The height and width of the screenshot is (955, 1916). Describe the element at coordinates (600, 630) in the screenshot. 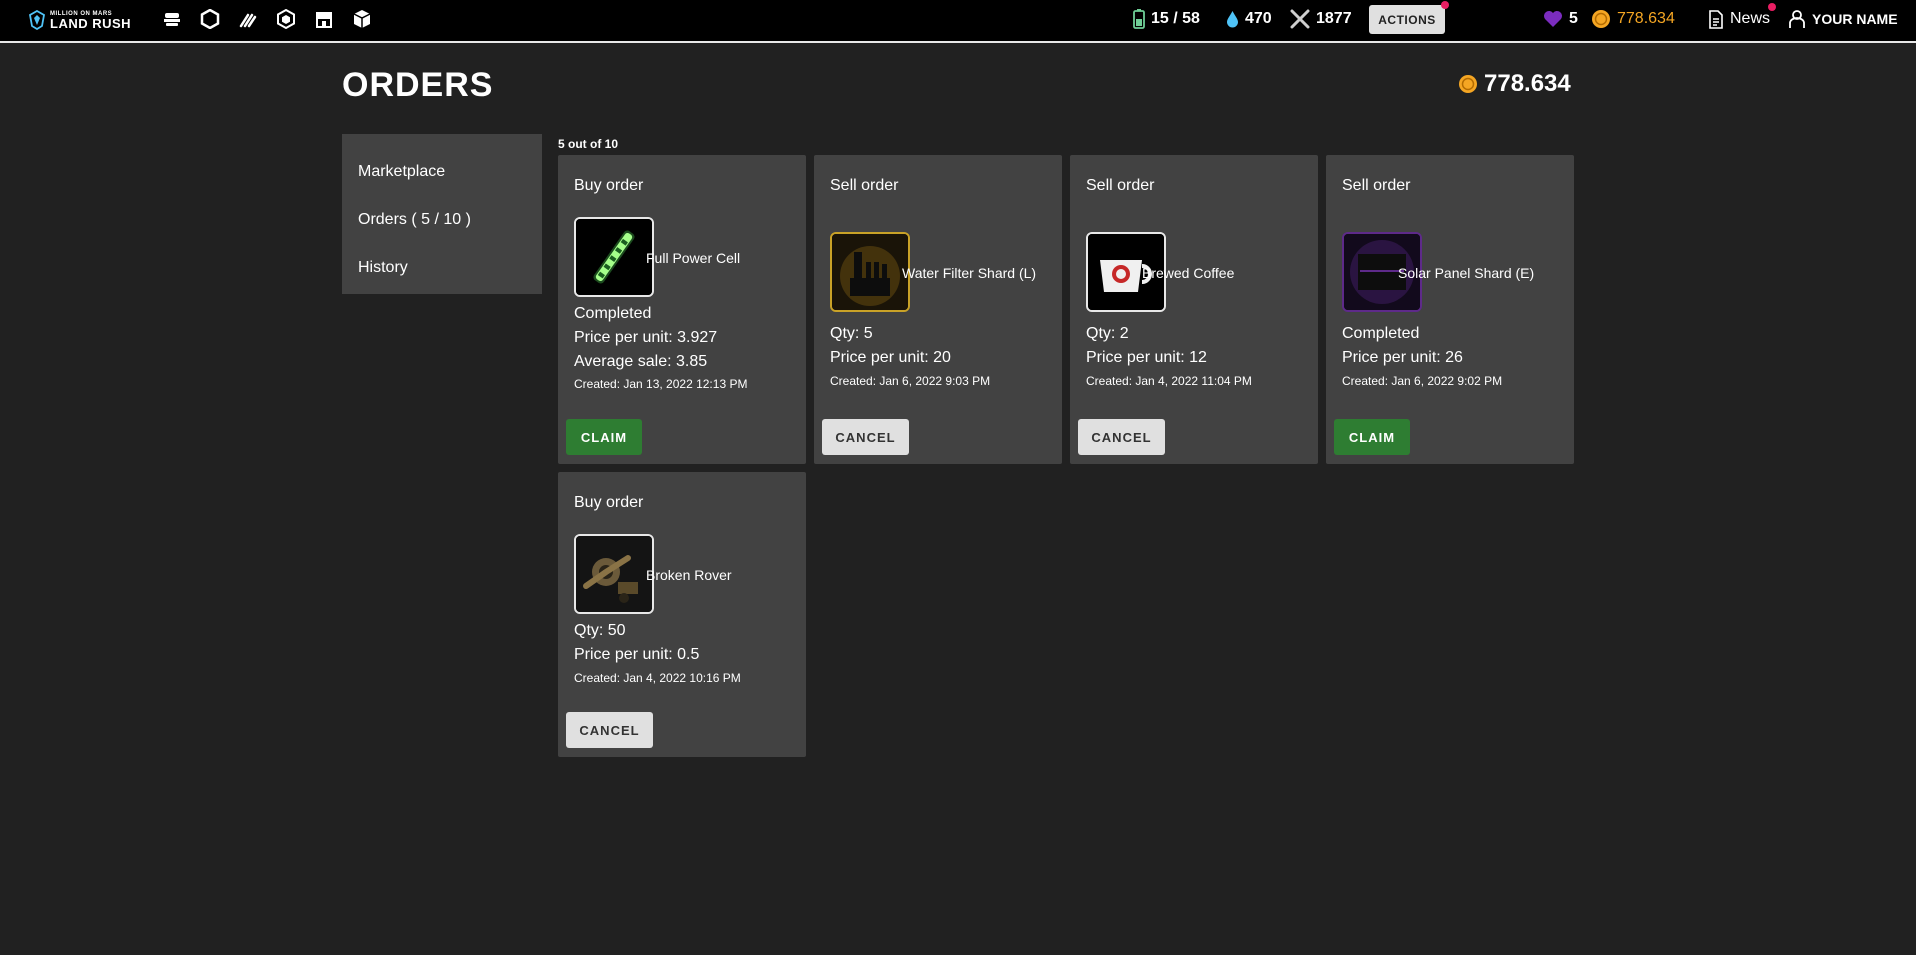

I see `order-quantity: Qty: 50` at that location.